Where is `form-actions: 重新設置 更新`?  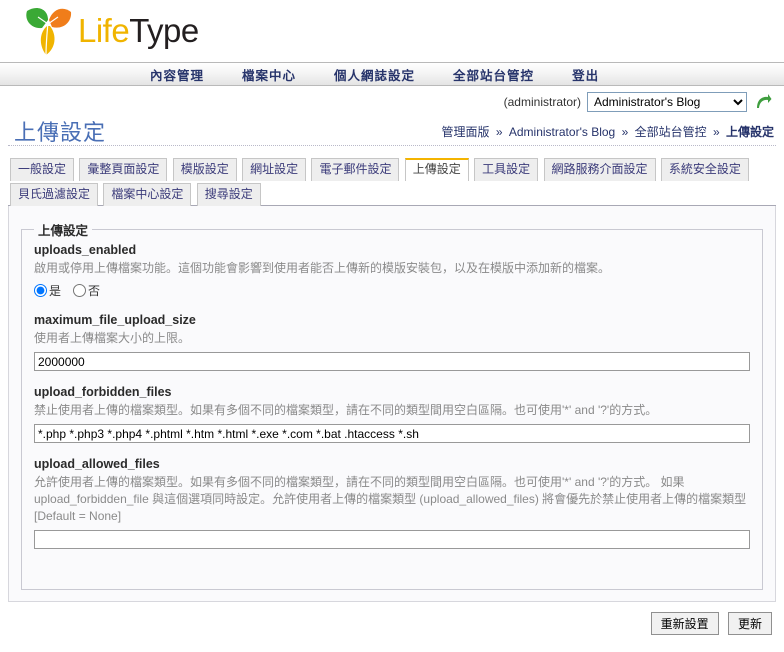 form-actions: 重新設置 更新 is located at coordinates (386, 623).